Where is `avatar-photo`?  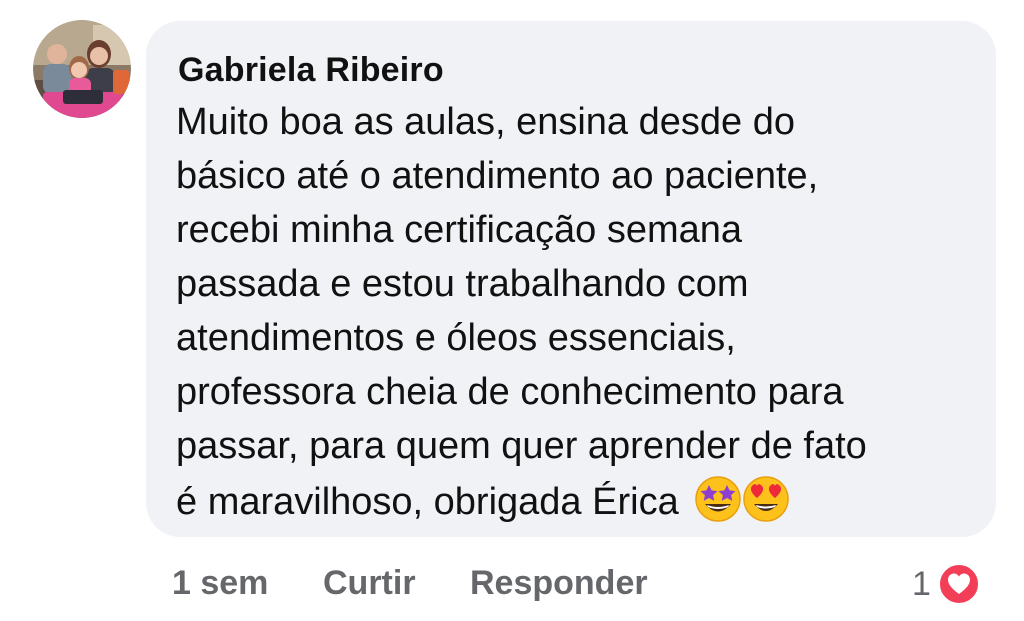
avatar-photo is located at coordinates (82, 69).